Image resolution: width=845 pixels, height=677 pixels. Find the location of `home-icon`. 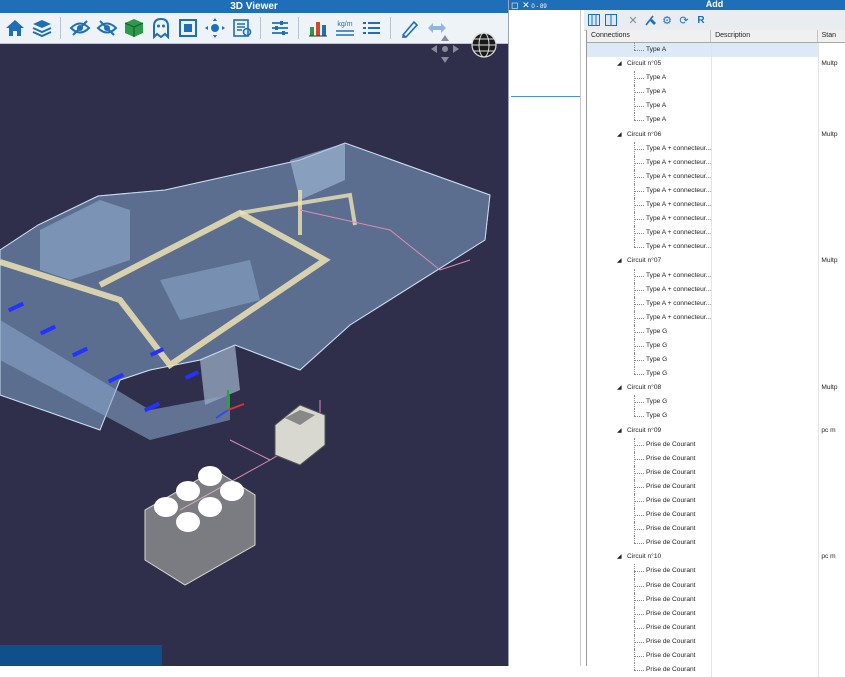

home-icon is located at coordinates (15, 28).